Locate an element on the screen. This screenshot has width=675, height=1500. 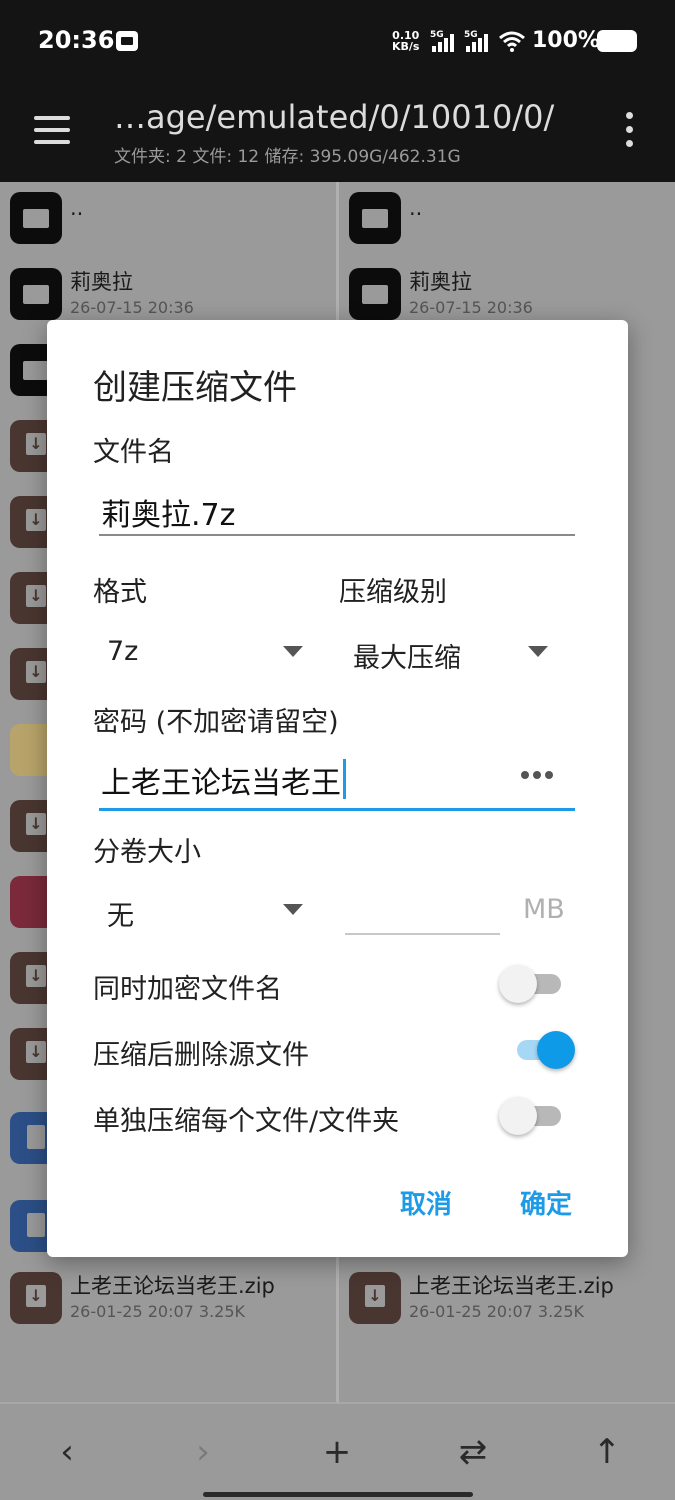
swap-panels-button: ⇄ is located at coordinates (473, 1452).